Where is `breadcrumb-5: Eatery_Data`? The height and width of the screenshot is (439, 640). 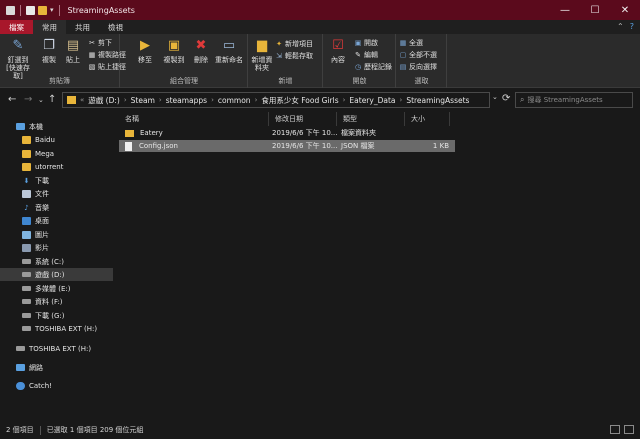 breadcrumb-5: Eatery_Data is located at coordinates (372, 100).